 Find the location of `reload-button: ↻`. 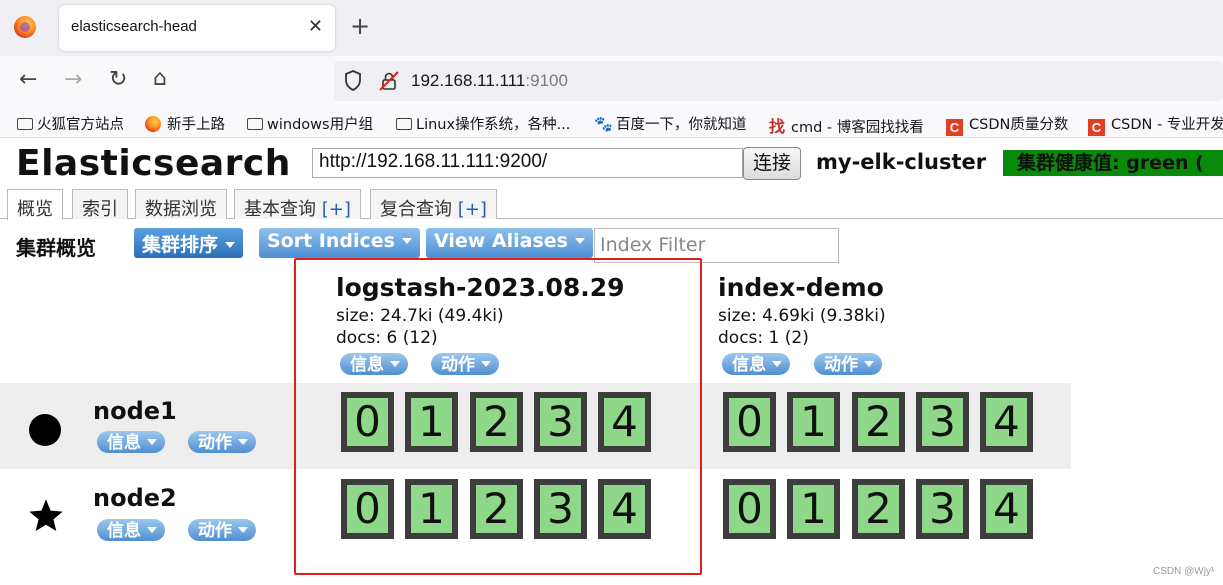

reload-button: ↻ is located at coordinates (118, 80).